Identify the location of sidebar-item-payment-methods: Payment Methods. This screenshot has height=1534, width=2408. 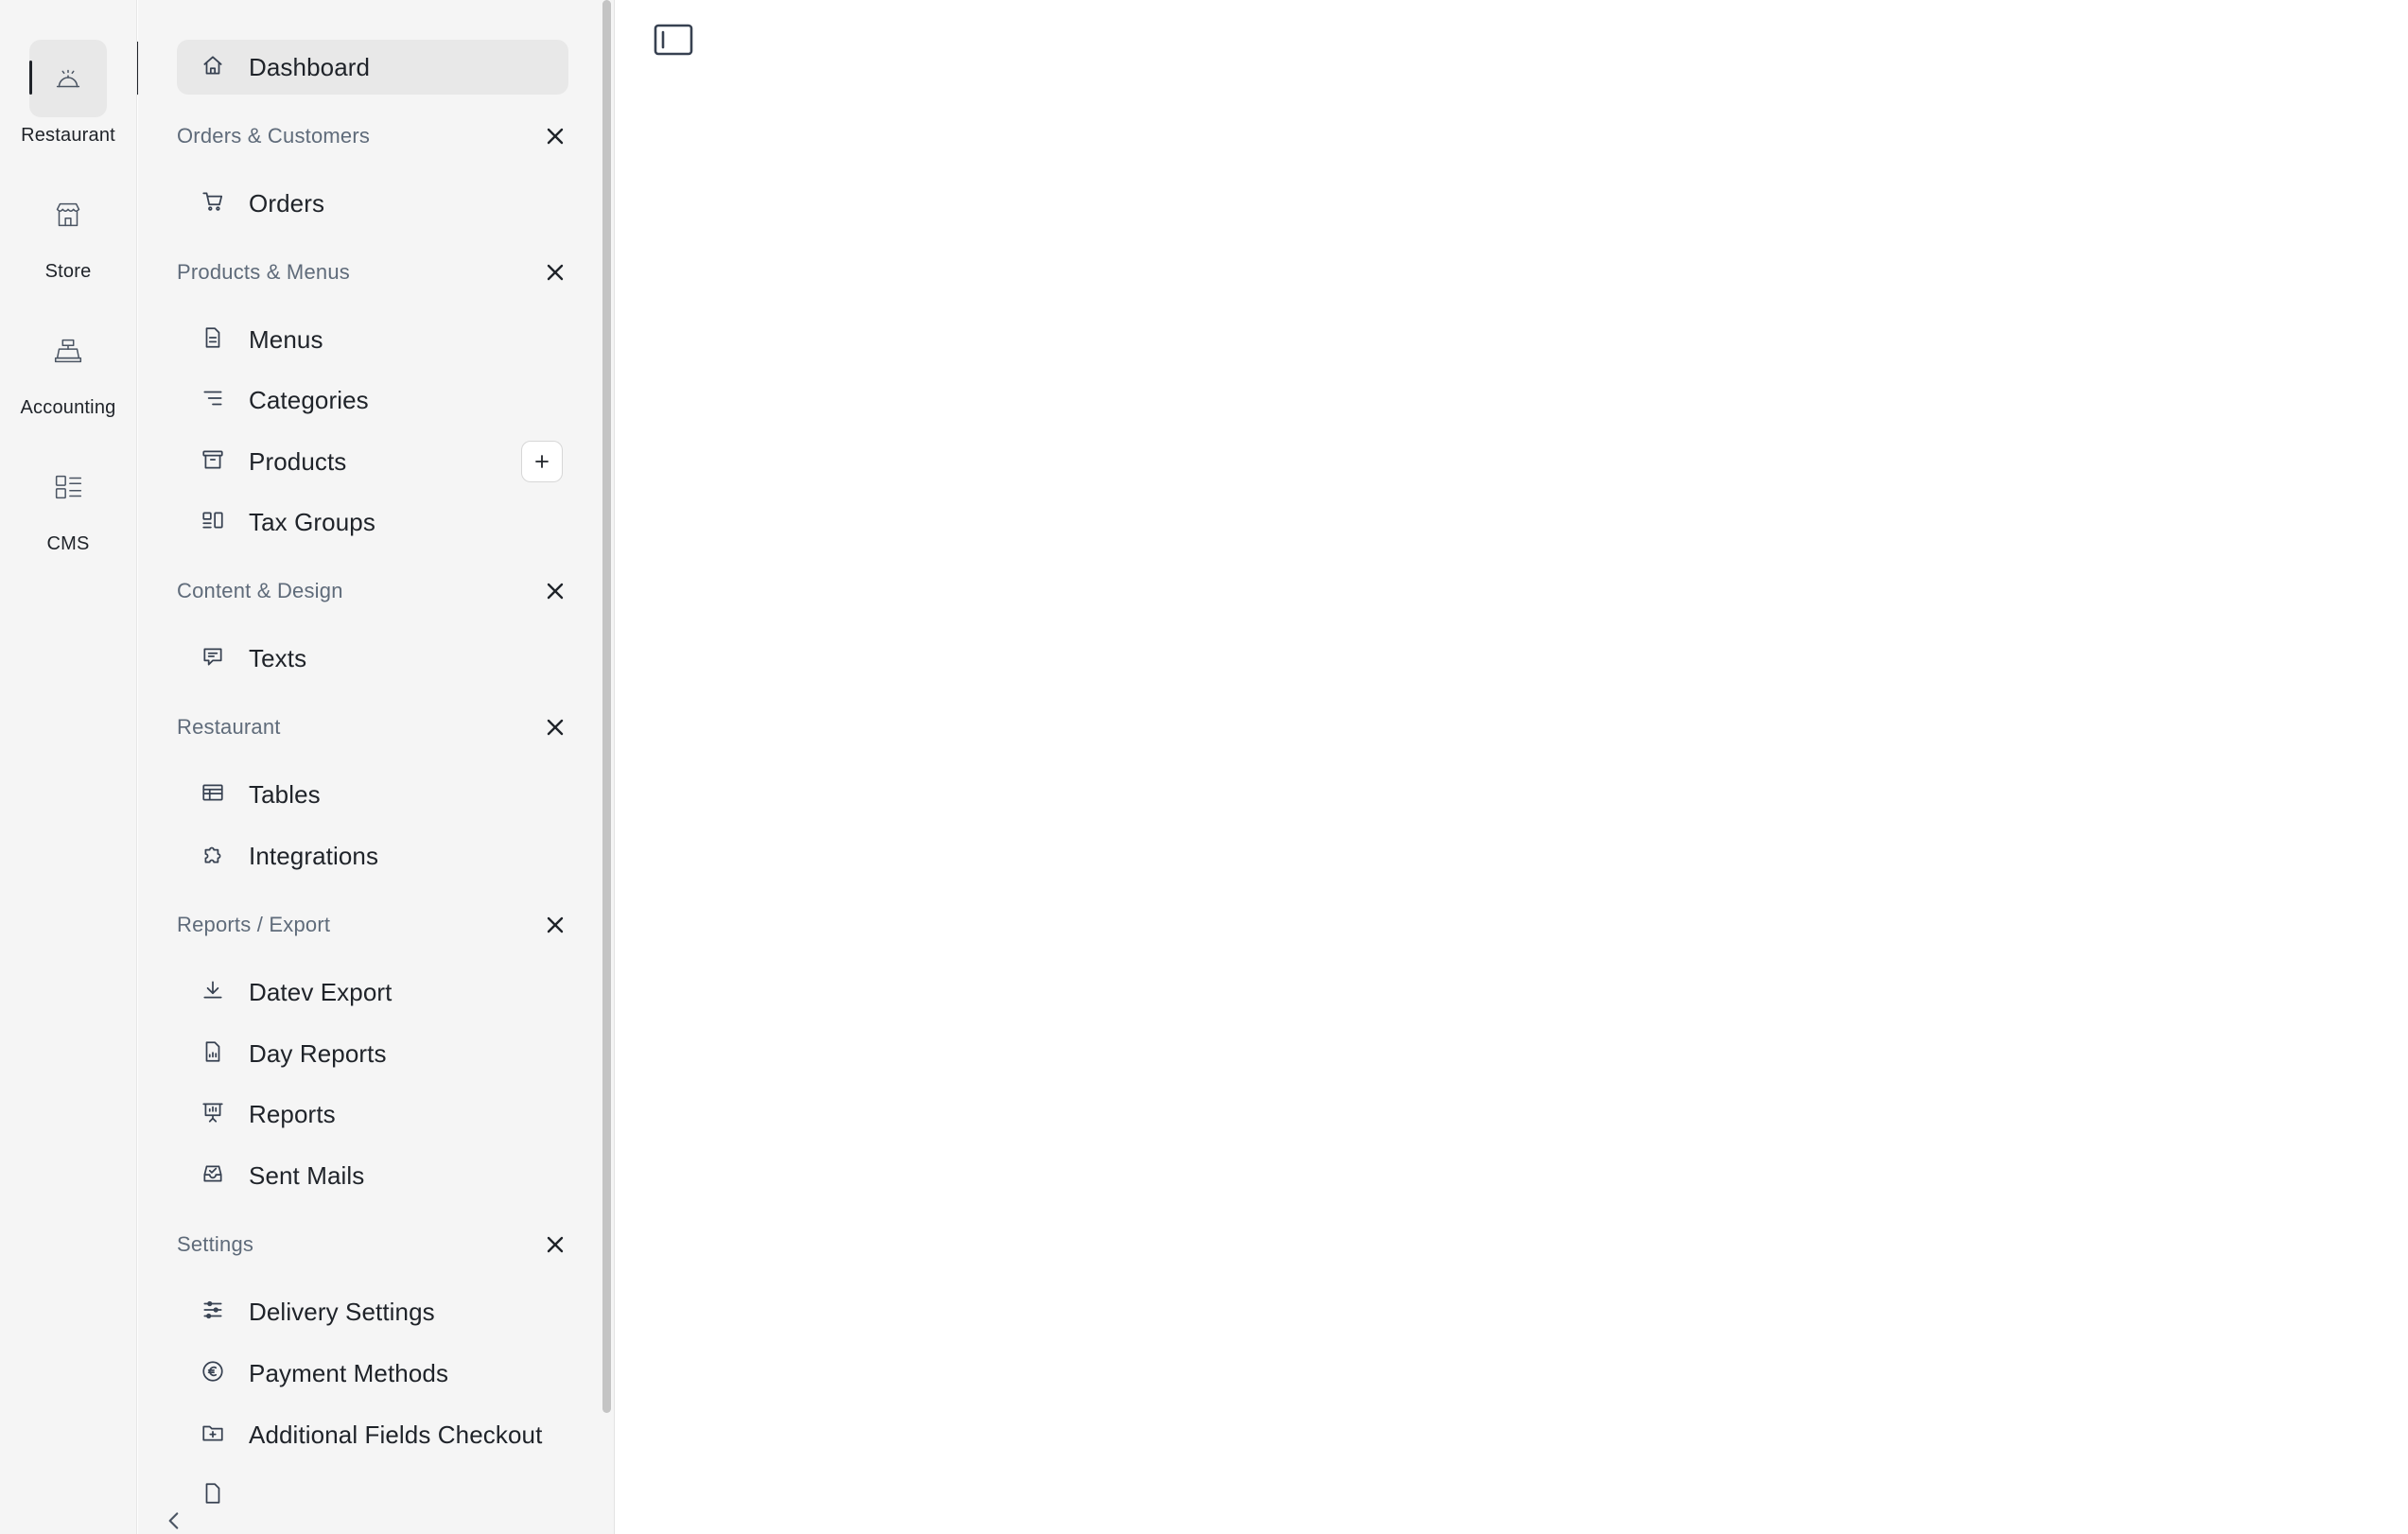
(372, 1374).